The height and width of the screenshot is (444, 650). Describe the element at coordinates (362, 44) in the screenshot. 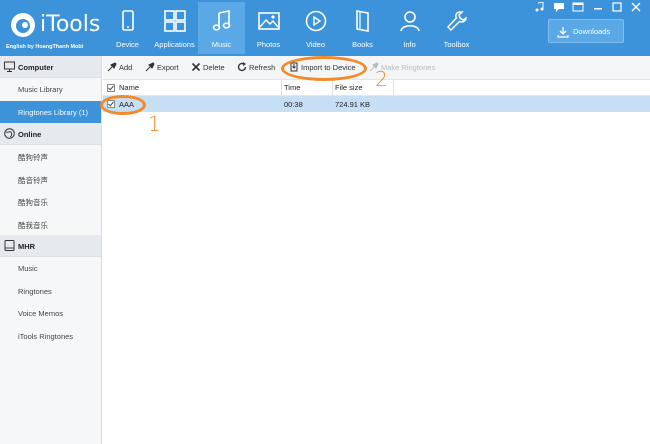

I see `tab-label: Books` at that location.